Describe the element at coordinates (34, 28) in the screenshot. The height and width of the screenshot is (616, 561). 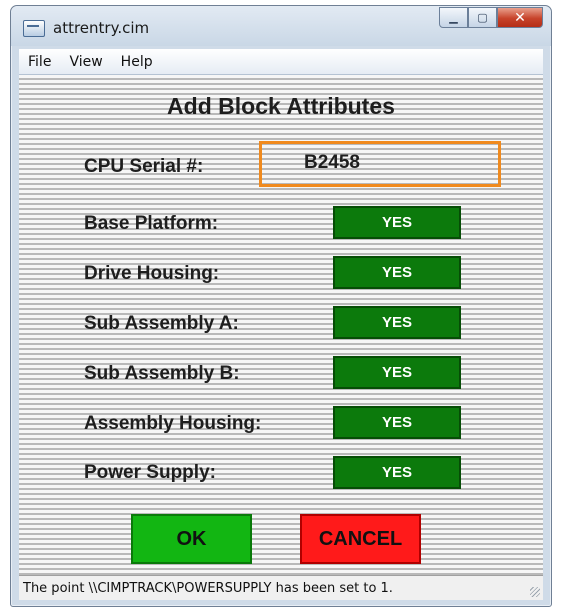
I see `app-window-icon` at that location.